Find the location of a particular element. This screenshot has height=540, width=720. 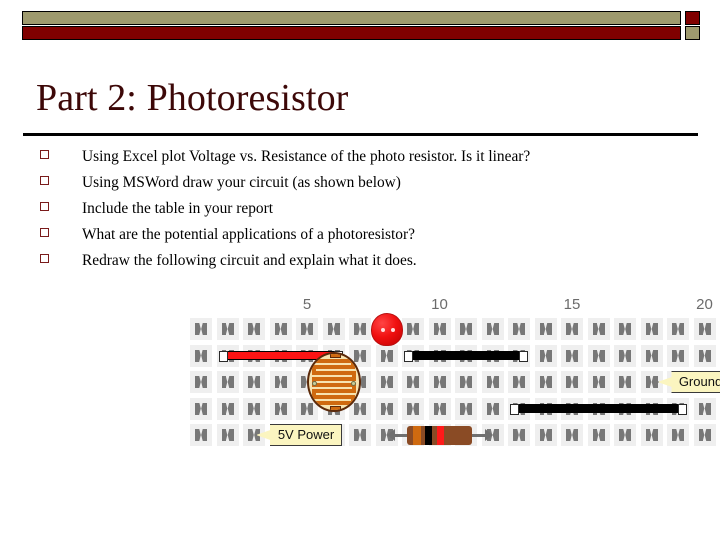

breadboard-column-label: 10 is located at coordinates (439, 304).